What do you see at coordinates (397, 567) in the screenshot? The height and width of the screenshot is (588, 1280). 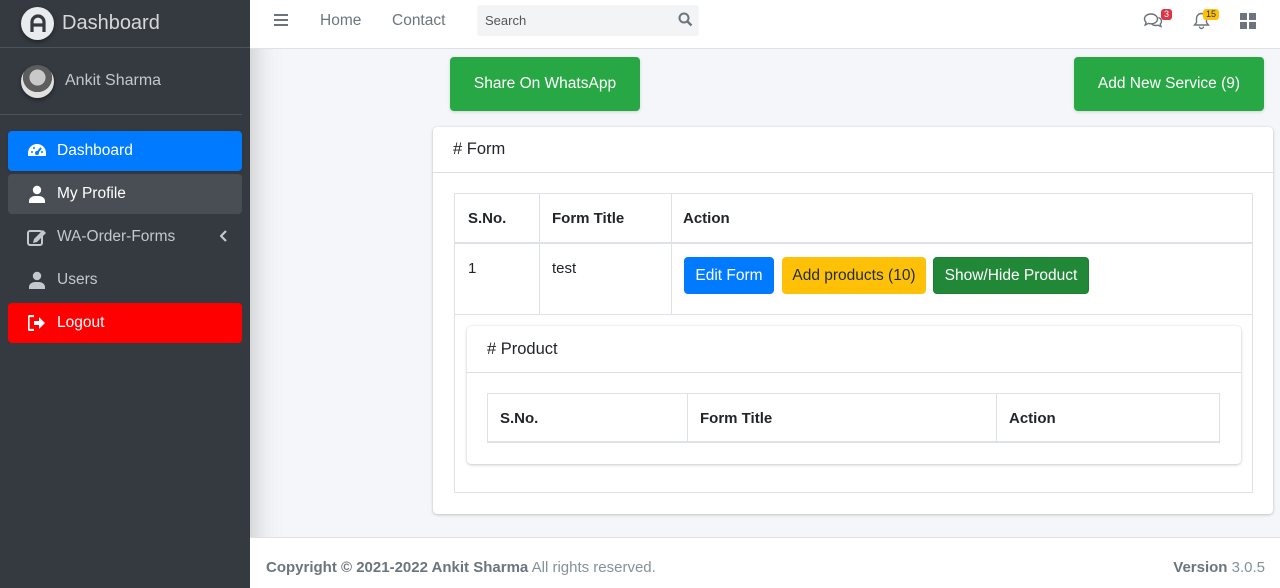 I see `copyright-text: Copyright © 2021-2022 Ankit Sharma` at bounding box center [397, 567].